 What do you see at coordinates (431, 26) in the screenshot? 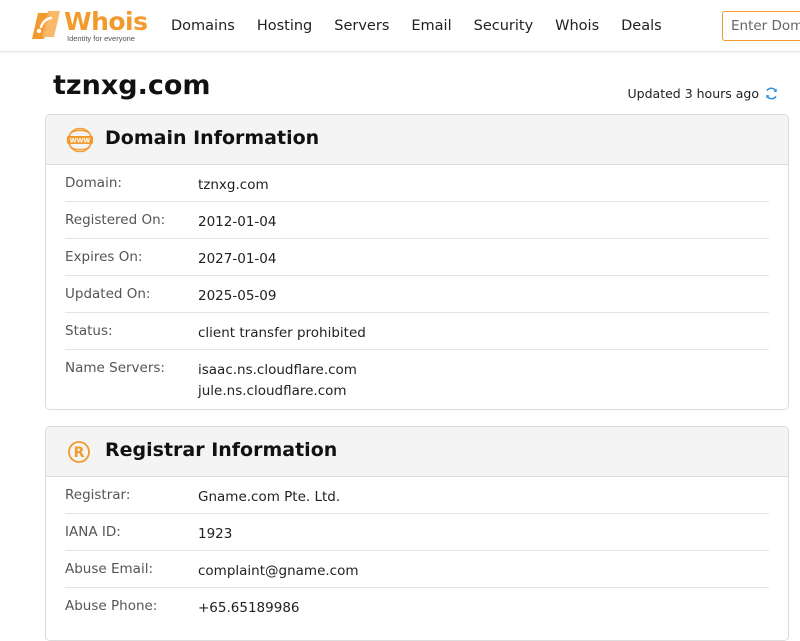
I see `nav-email: Email` at bounding box center [431, 26].